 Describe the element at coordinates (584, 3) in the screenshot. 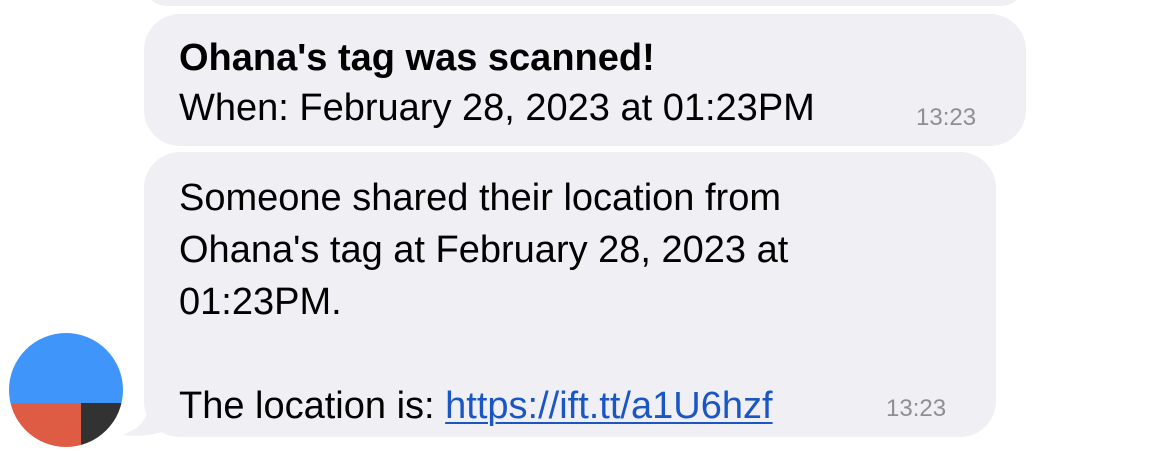

I see `previous-message-bubble` at that location.